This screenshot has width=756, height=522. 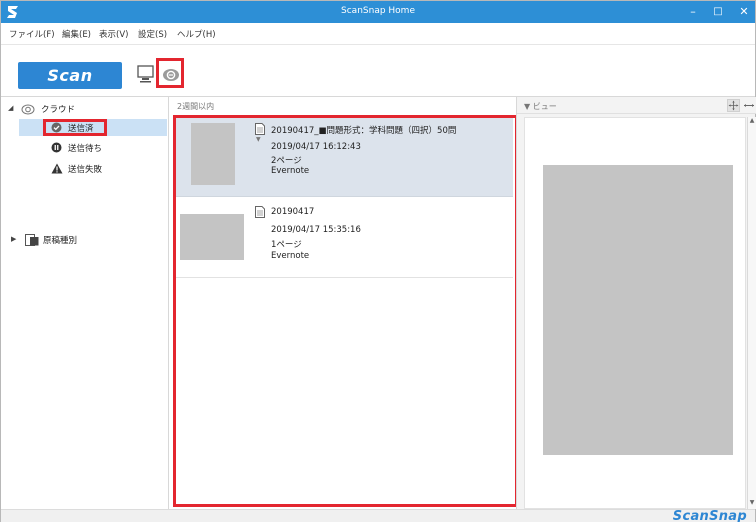 I want to click on viewer-header: ▼ ビュー, so click(x=636, y=105).